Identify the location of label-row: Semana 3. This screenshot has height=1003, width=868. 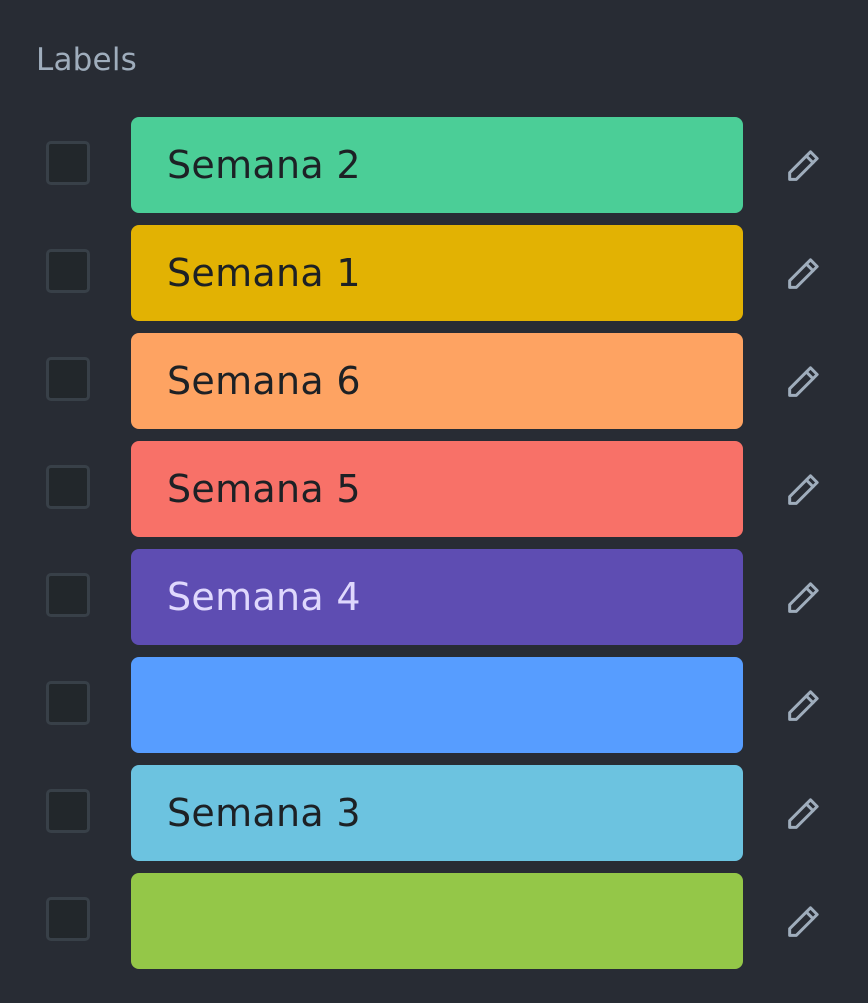
(434, 813).